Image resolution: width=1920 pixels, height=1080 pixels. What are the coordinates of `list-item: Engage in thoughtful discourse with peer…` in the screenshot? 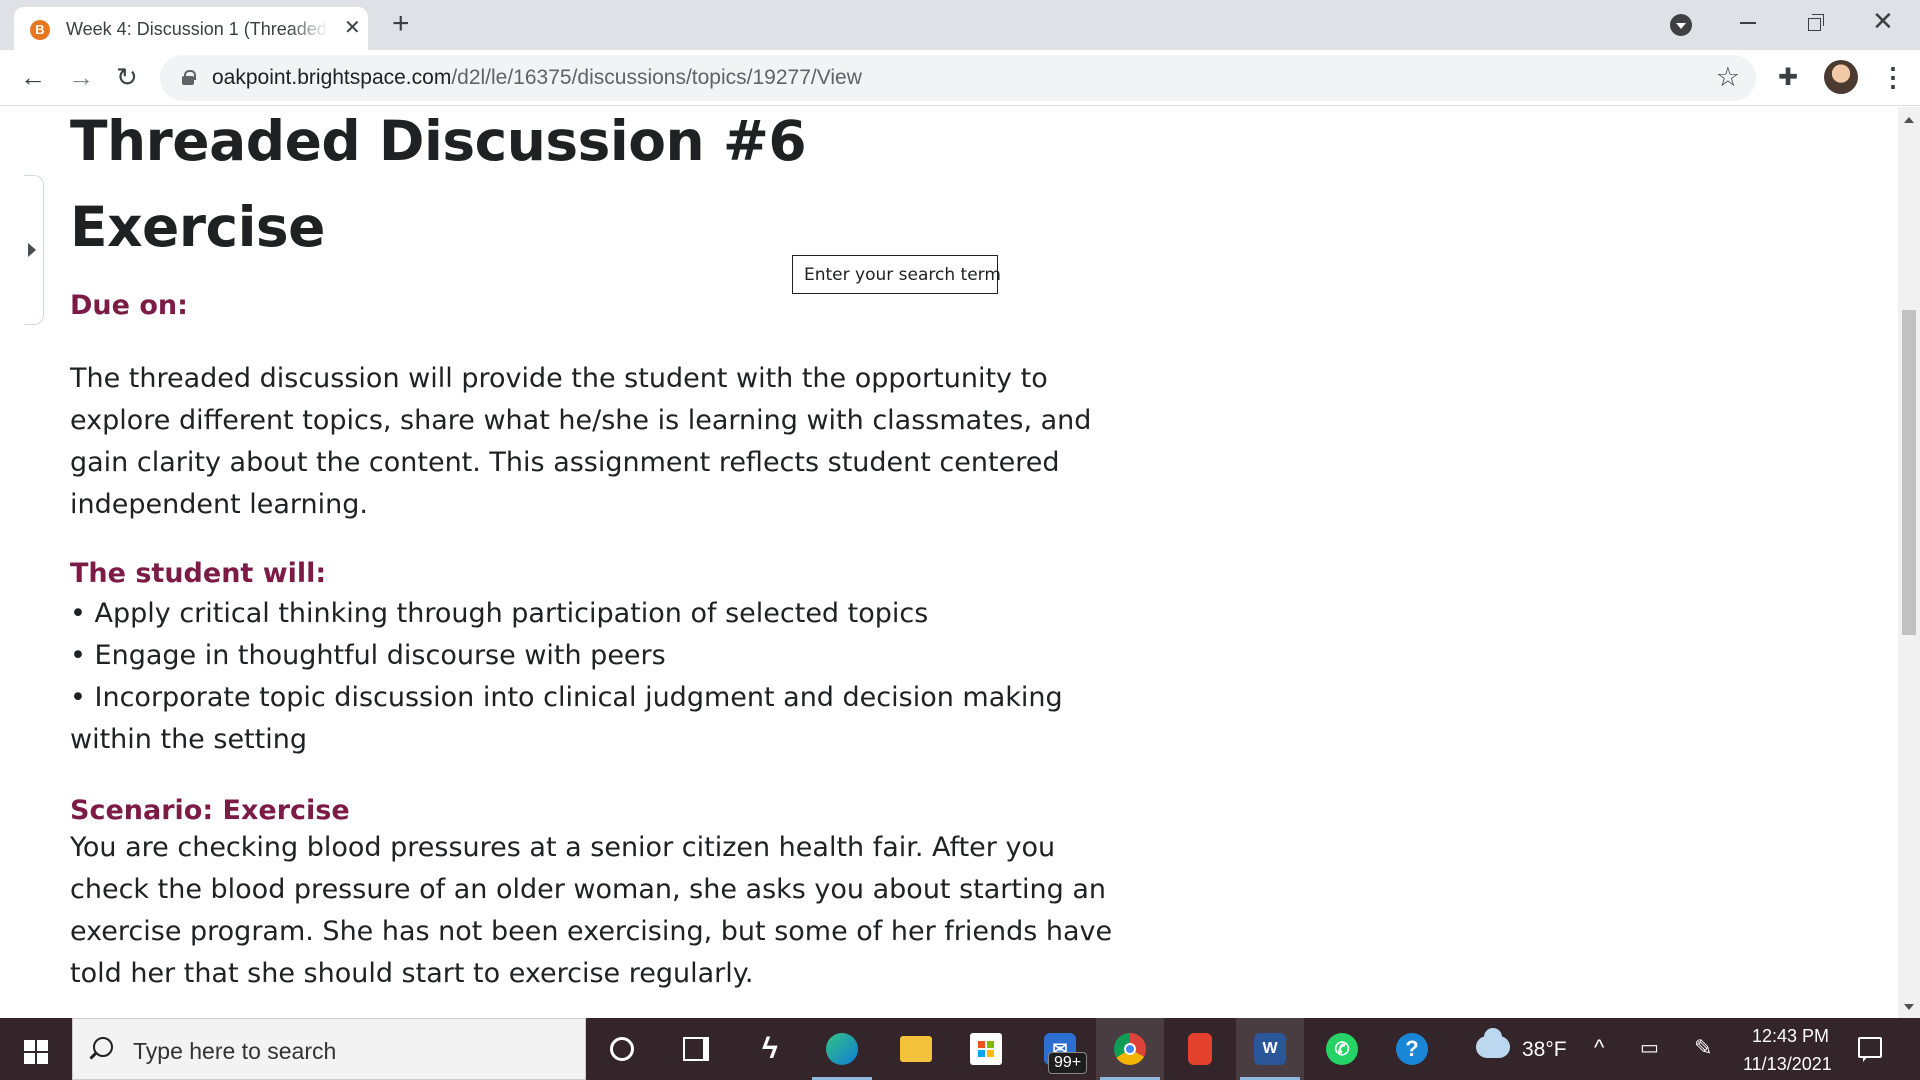 It's located at (600, 656).